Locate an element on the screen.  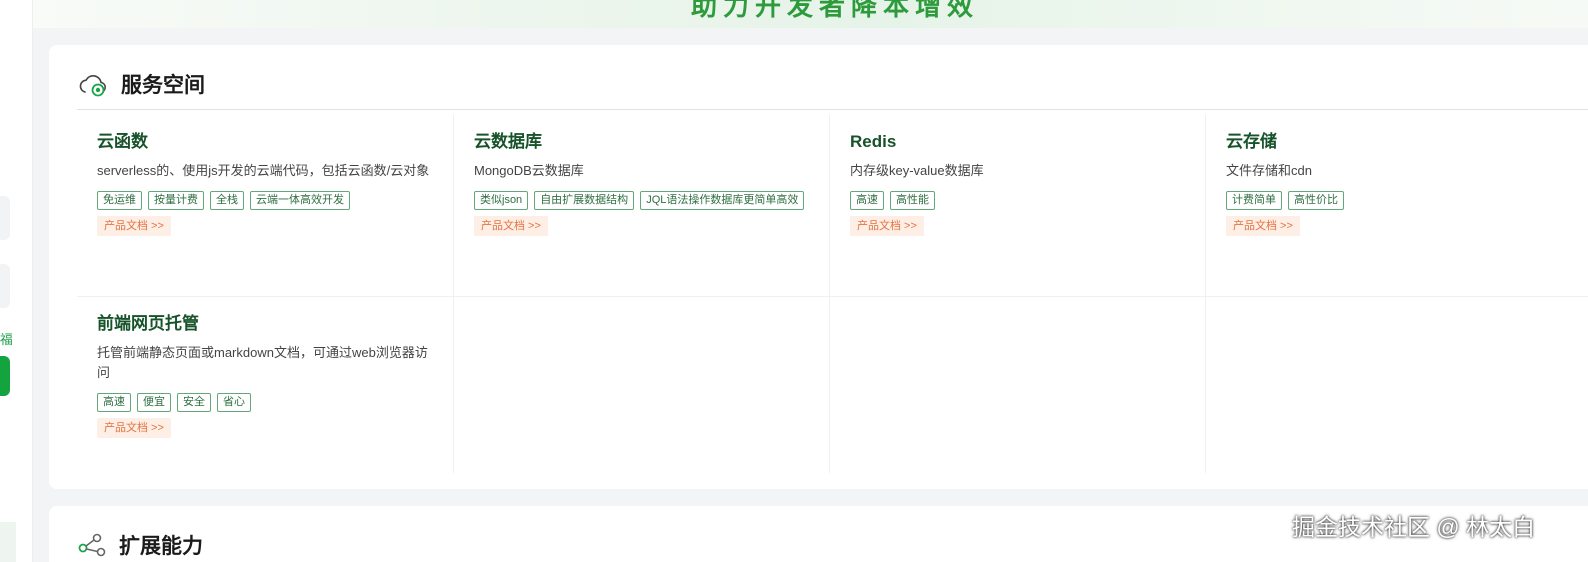
section-title: 扩展能力 is located at coordinates (161, 546).